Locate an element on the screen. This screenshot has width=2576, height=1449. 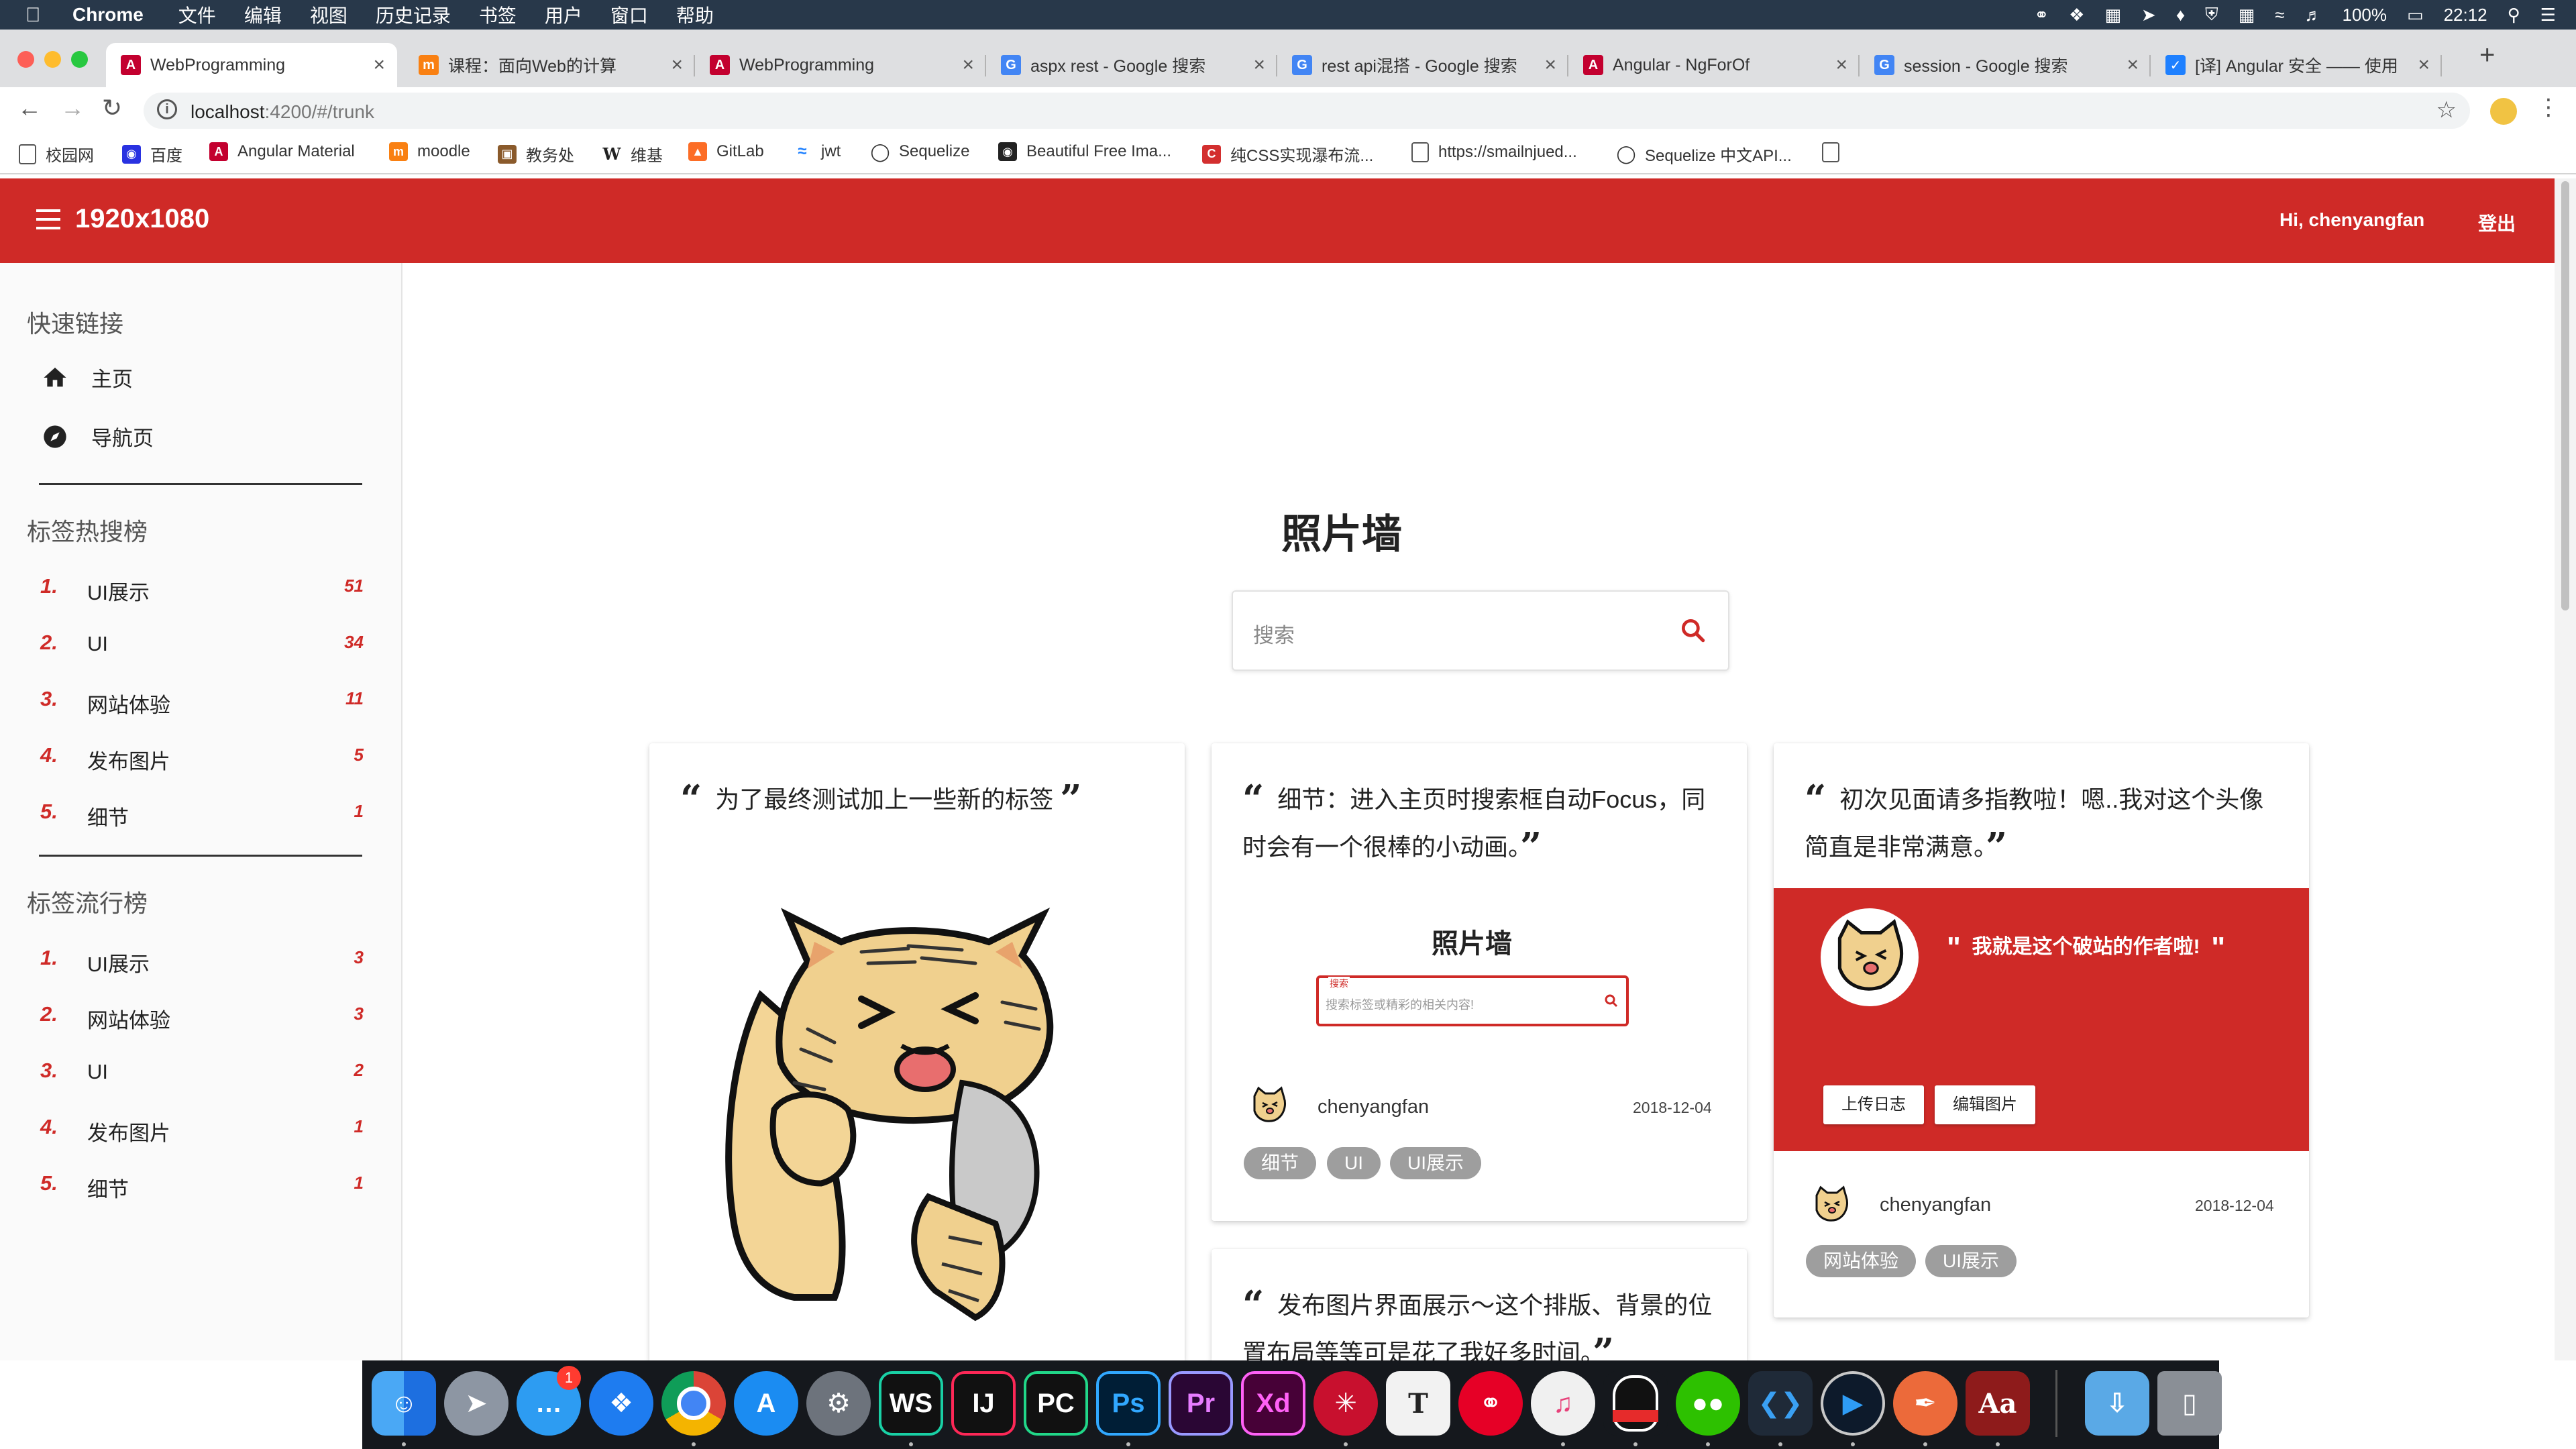
menu-history: 历史记录 is located at coordinates (413, 14).